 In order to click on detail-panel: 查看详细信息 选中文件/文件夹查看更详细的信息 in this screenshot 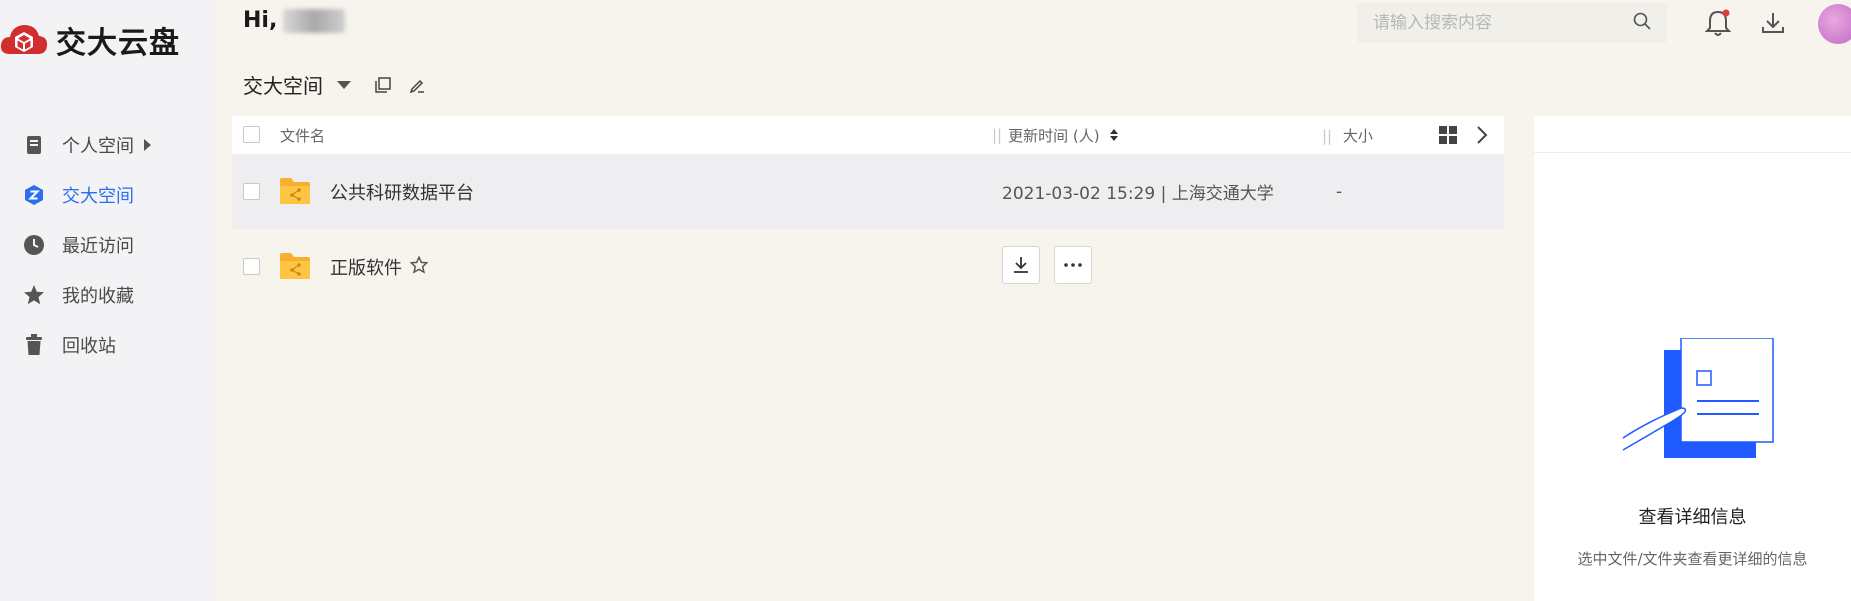, I will do `click(1692, 358)`.